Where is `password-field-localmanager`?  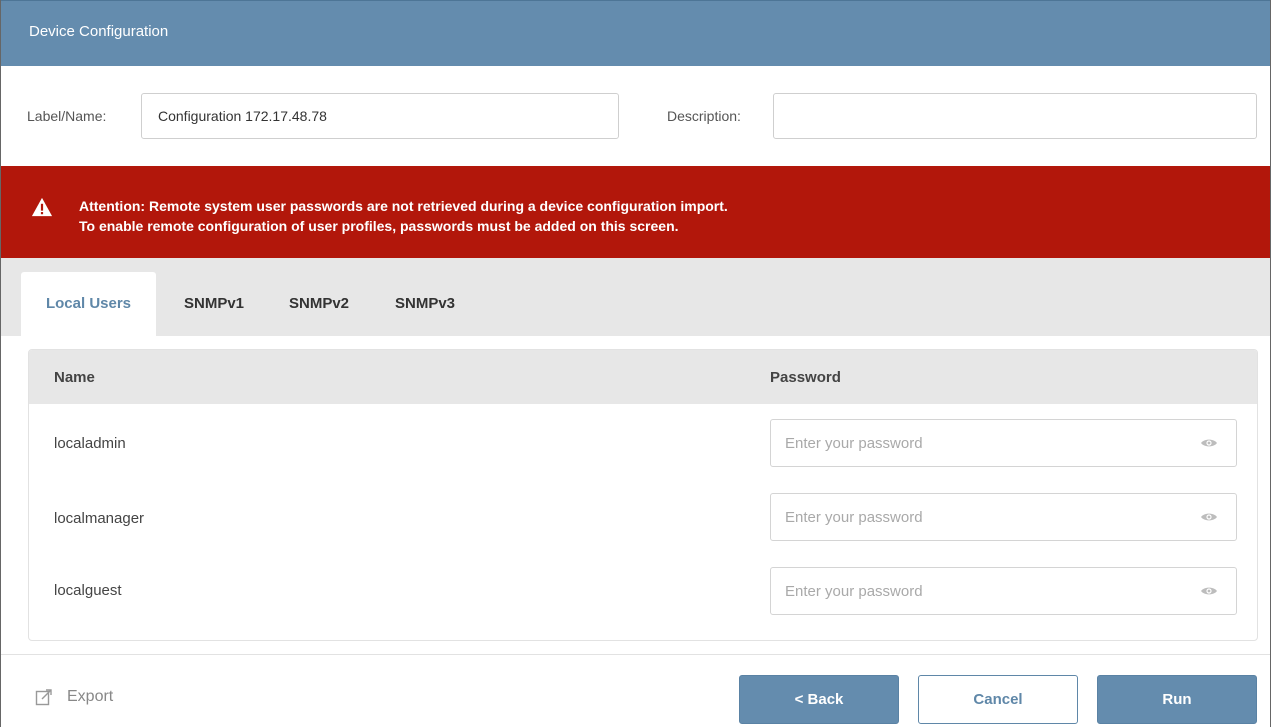
password-field-localmanager is located at coordinates (1003, 517).